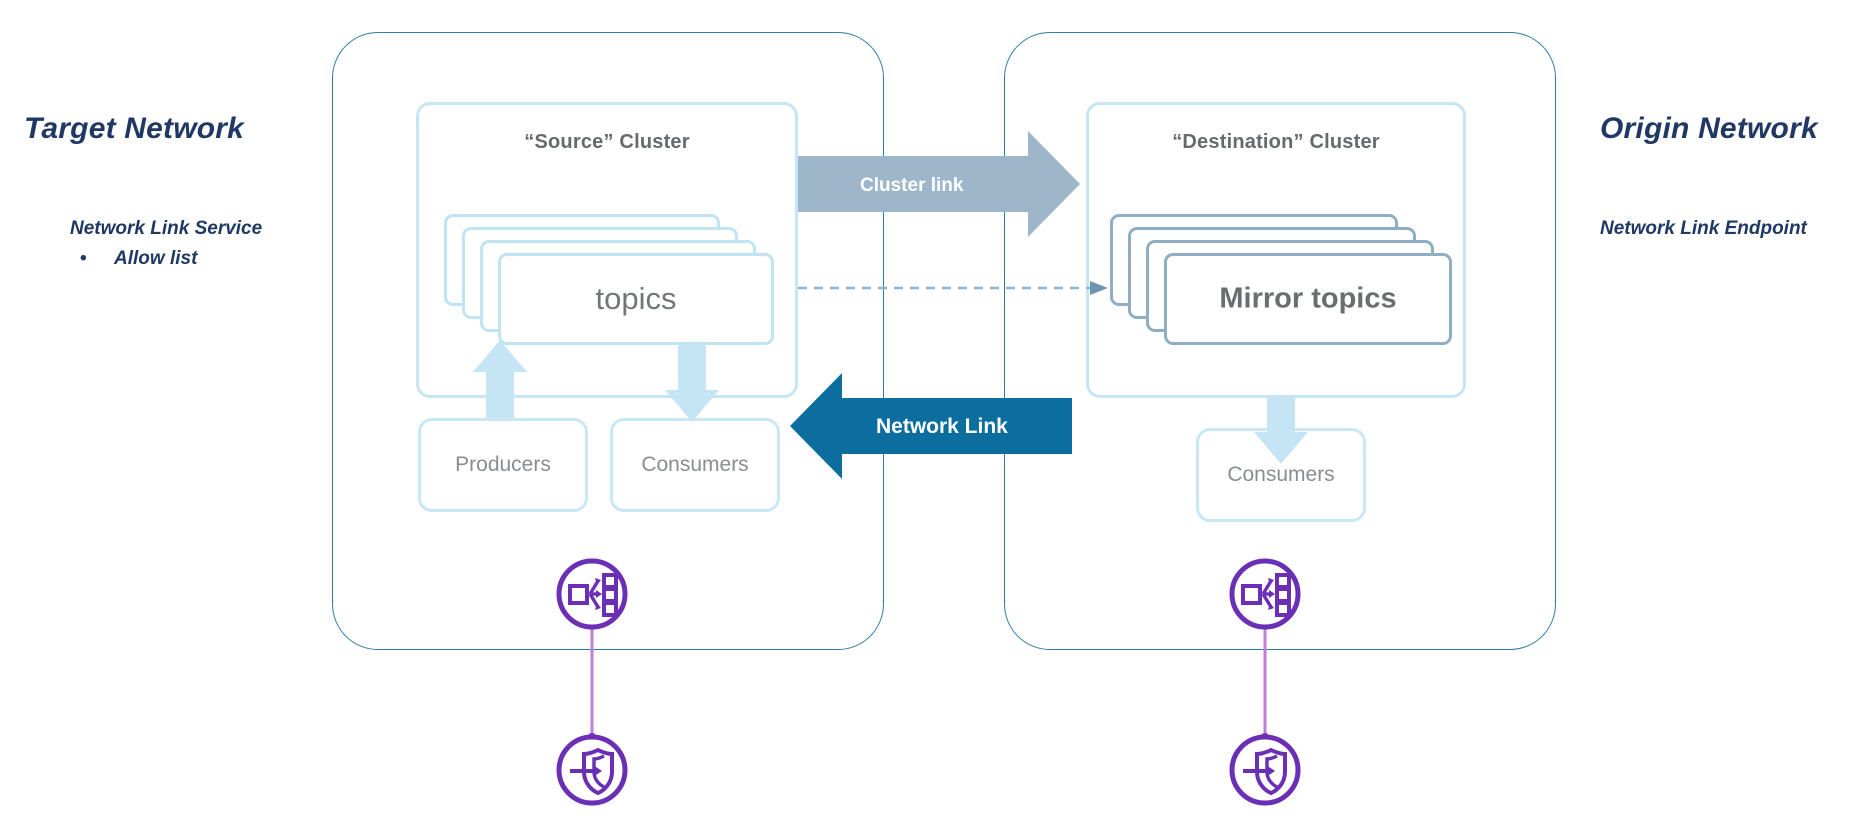  I want to click on left-private-endpoint-shield-icon, so click(592, 770).